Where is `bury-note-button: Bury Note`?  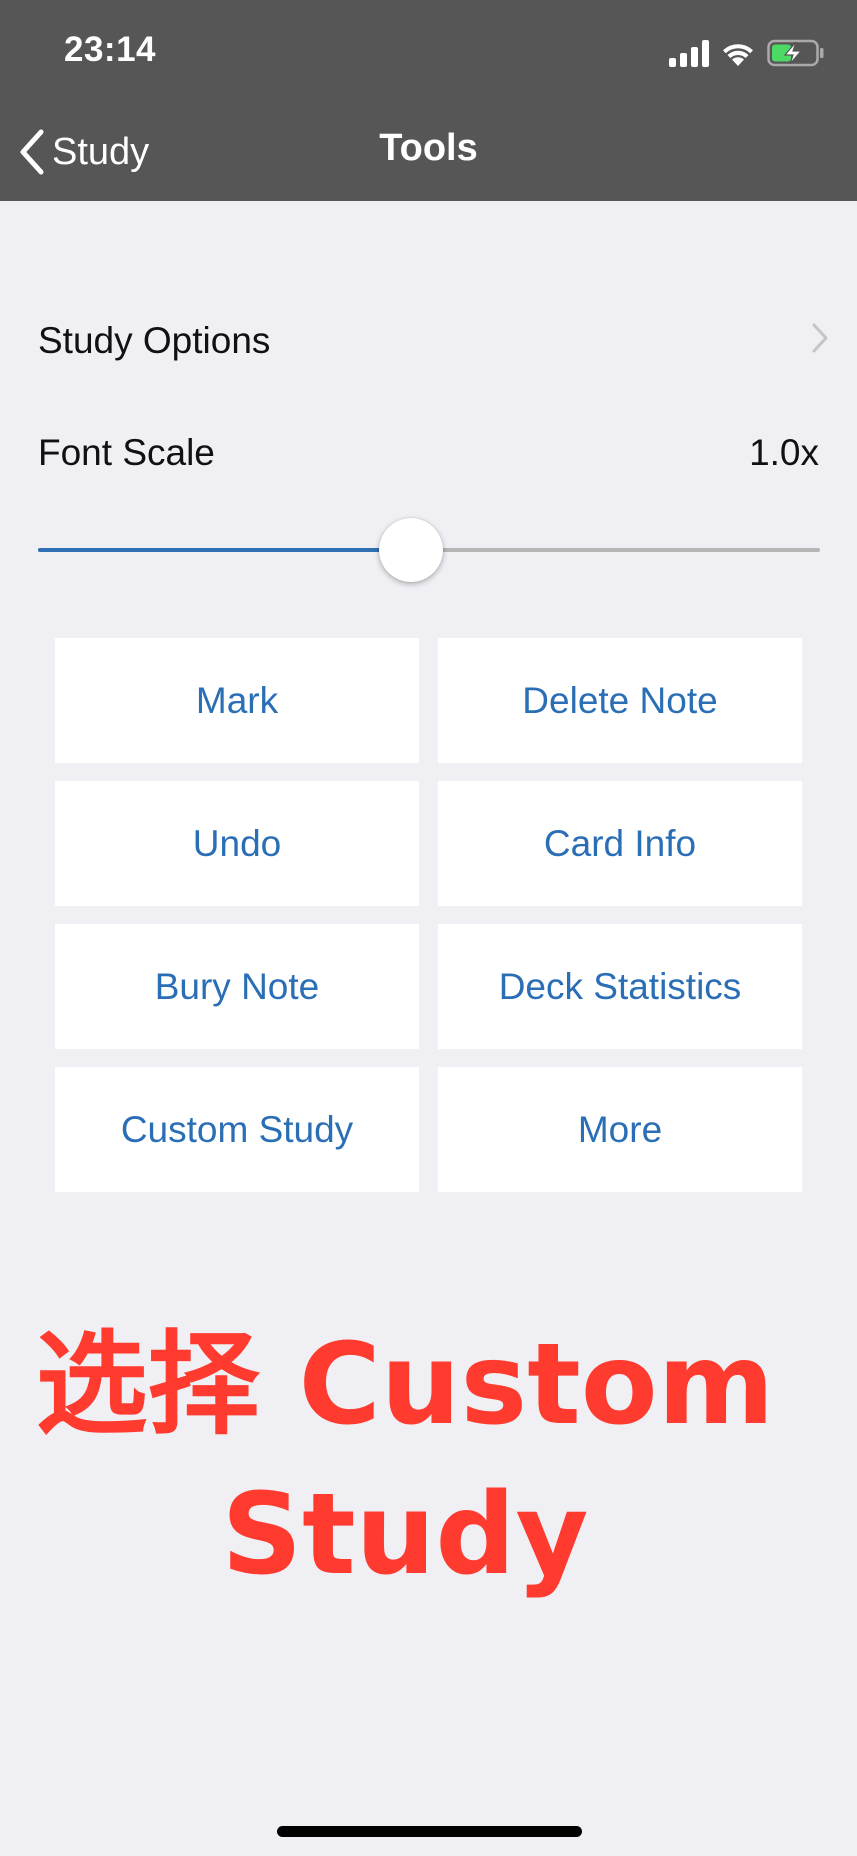
bury-note-button: Bury Note is located at coordinates (237, 986).